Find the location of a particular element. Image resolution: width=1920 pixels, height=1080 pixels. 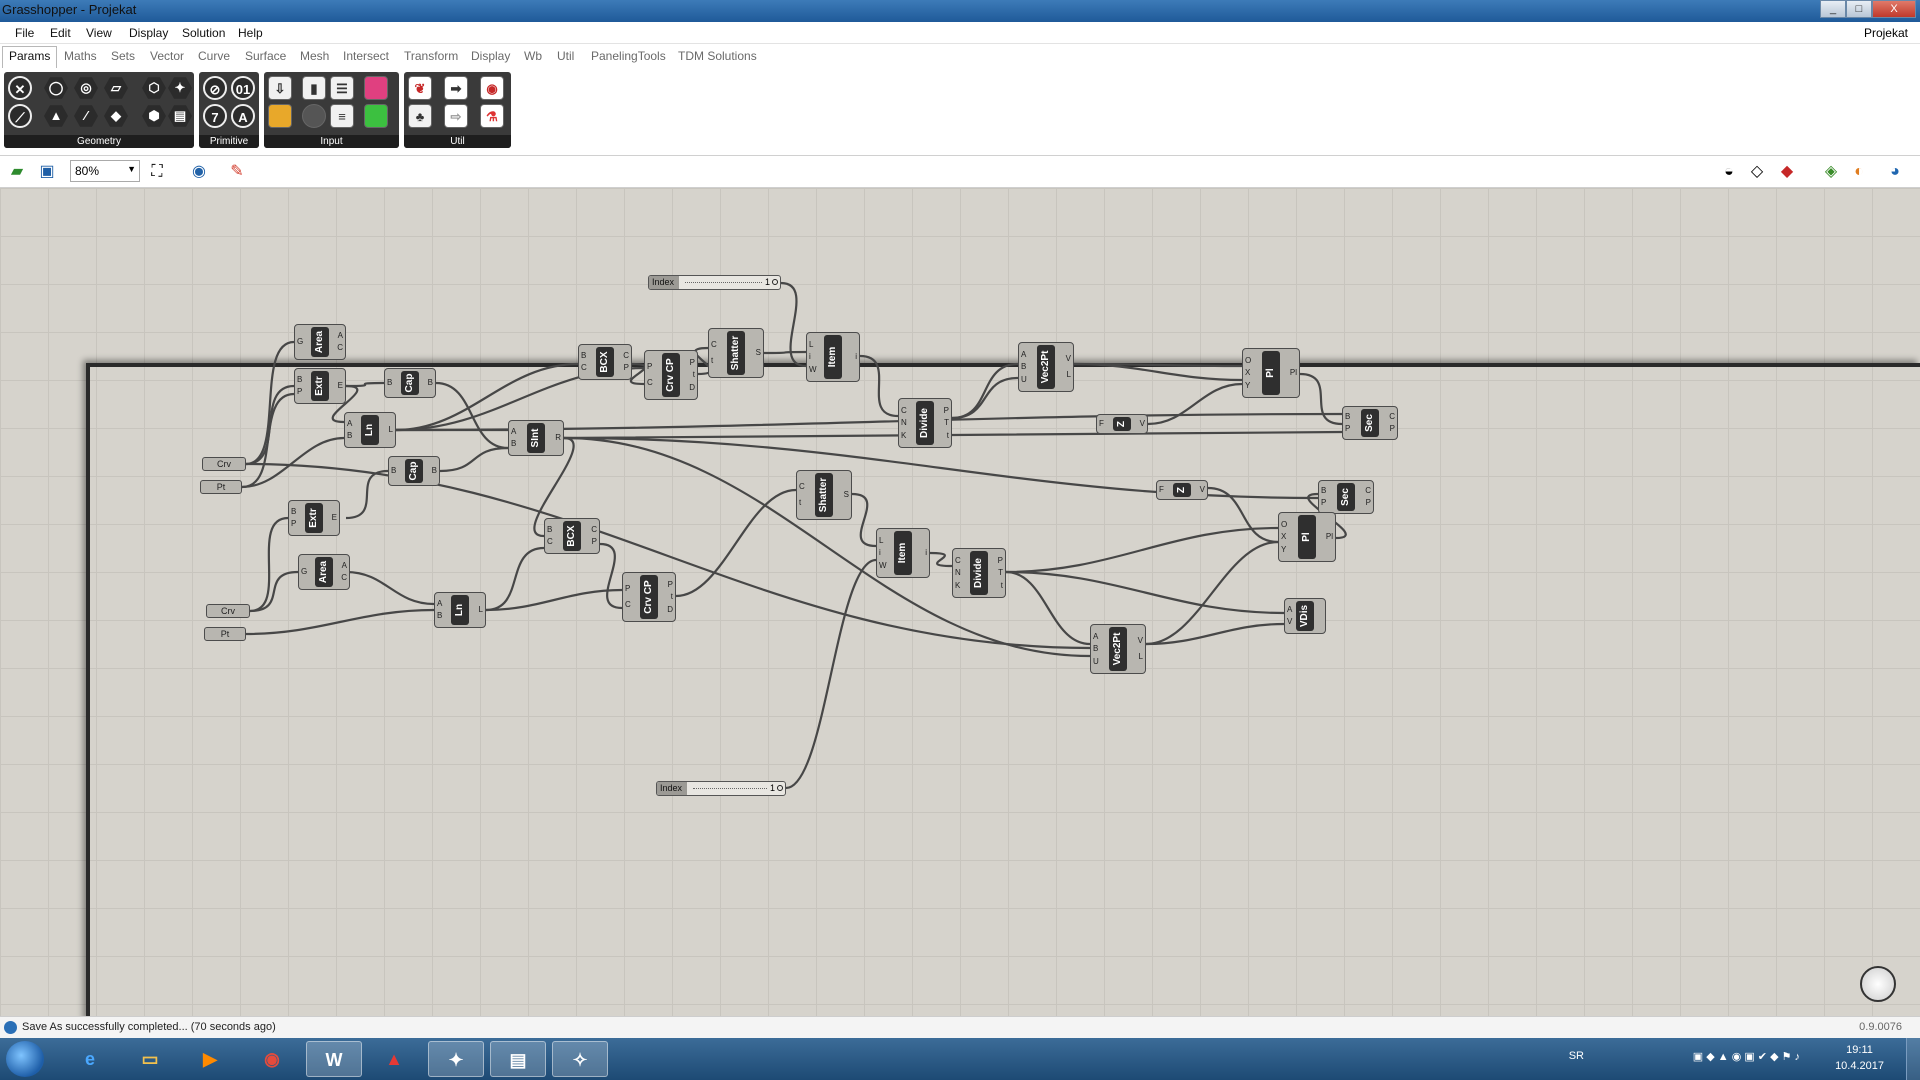

chrome-icon: ◉ is located at coordinates (272, 1059).